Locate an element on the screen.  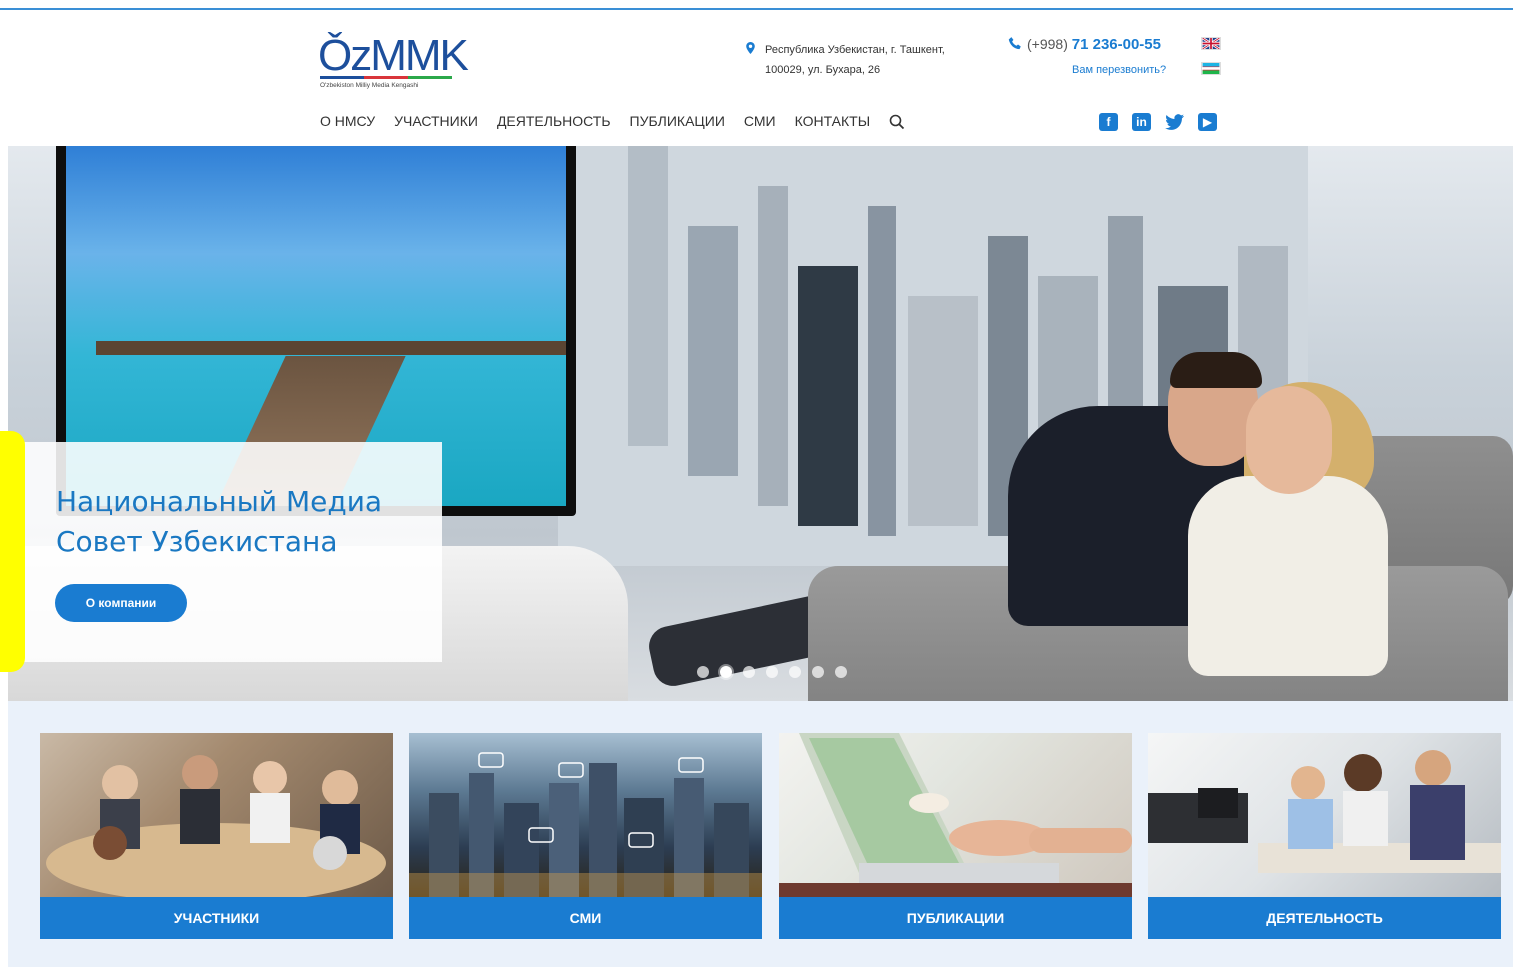
hero-title: Национальный Медиа Совет Узбекистана is located at coordinates (219, 521).